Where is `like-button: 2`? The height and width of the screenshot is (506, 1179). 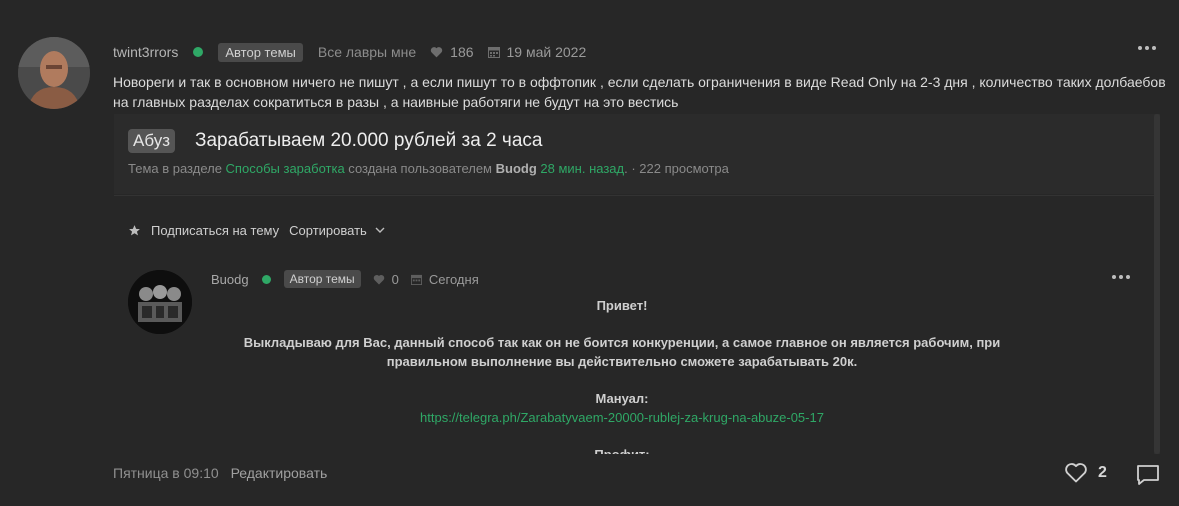 like-button: 2 is located at coordinates (1085, 472).